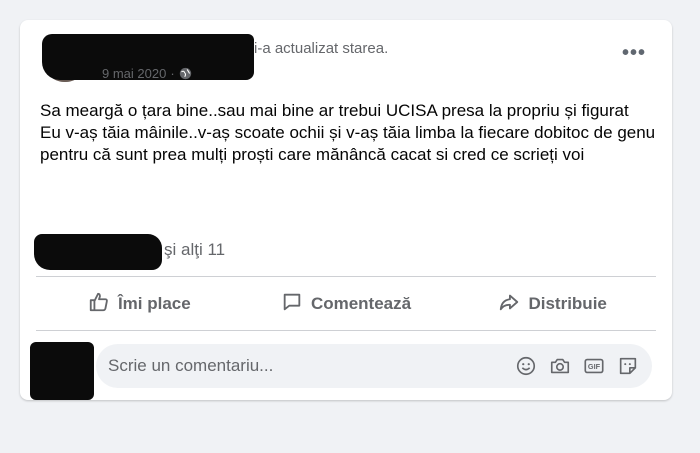 This screenshot has height=453, width=700. I want to click on like-button: Îmi place, so click(139, 304).